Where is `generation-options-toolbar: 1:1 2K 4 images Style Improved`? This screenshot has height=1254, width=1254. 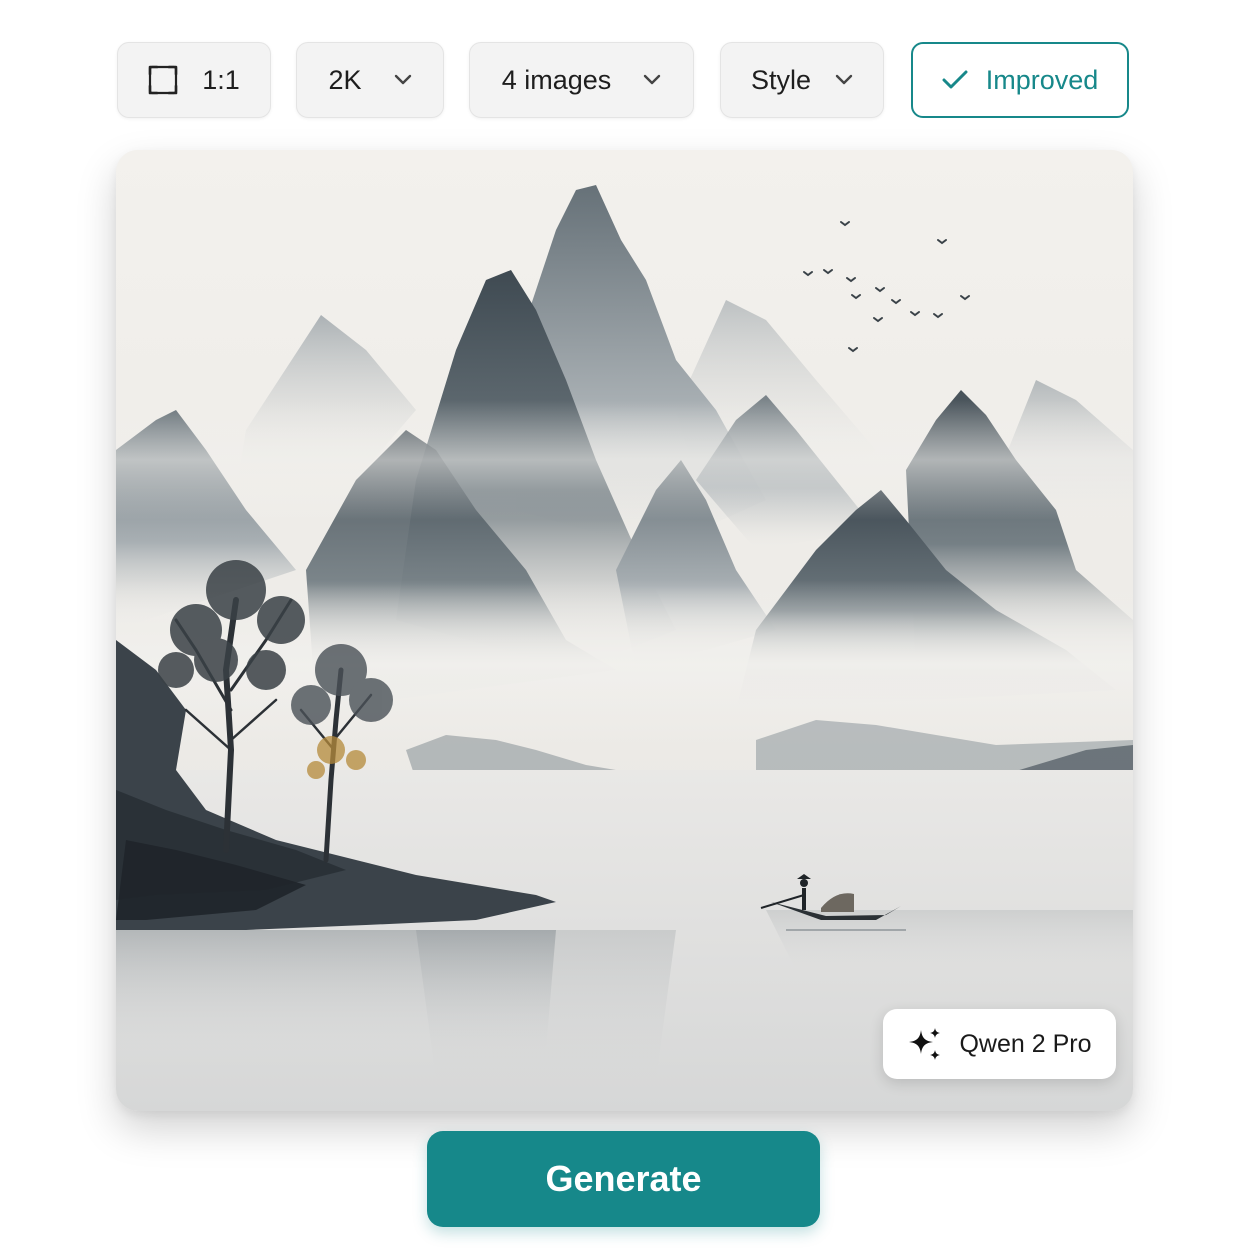 generation-options-toolbar: 1:1 2K 4 images Style Improved is located at coordinates (627, 81).